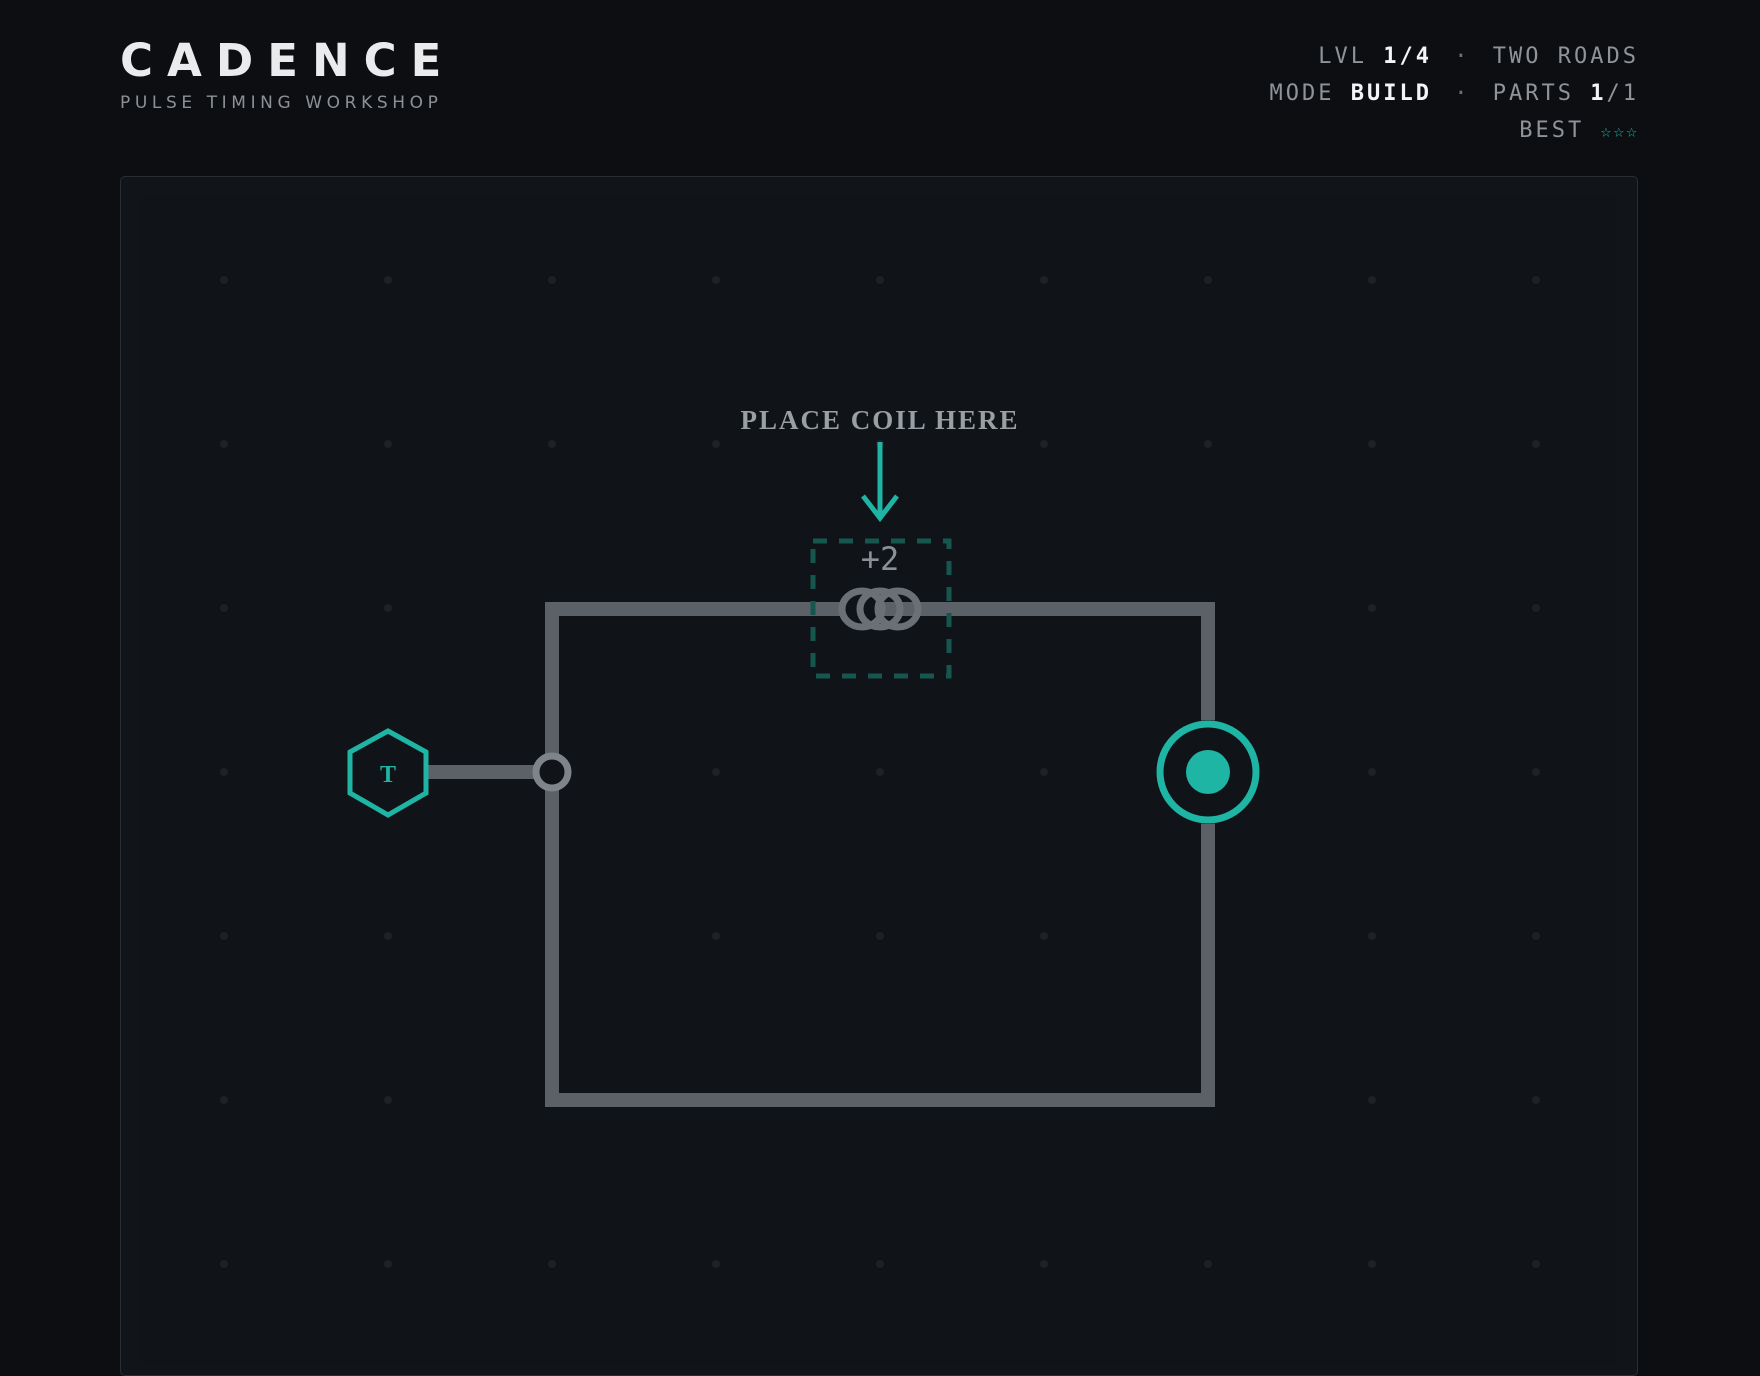 The image size is (1760, 1376). I want to click on hexagon-source-icon: T, so click(388, 773).